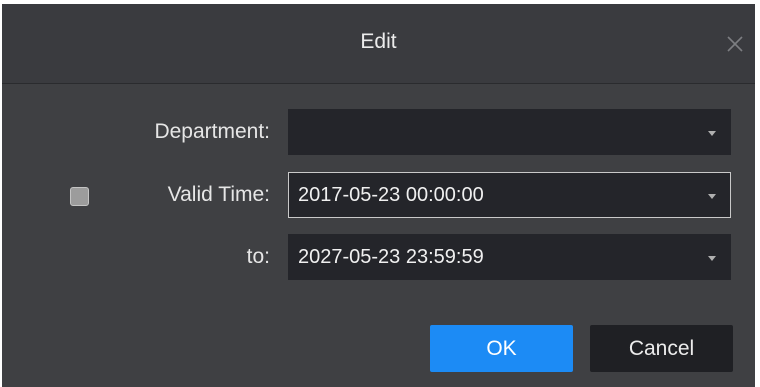 This screenshot has width=760, height=387. I want to click on ok-button: OK, so click(501, 348).